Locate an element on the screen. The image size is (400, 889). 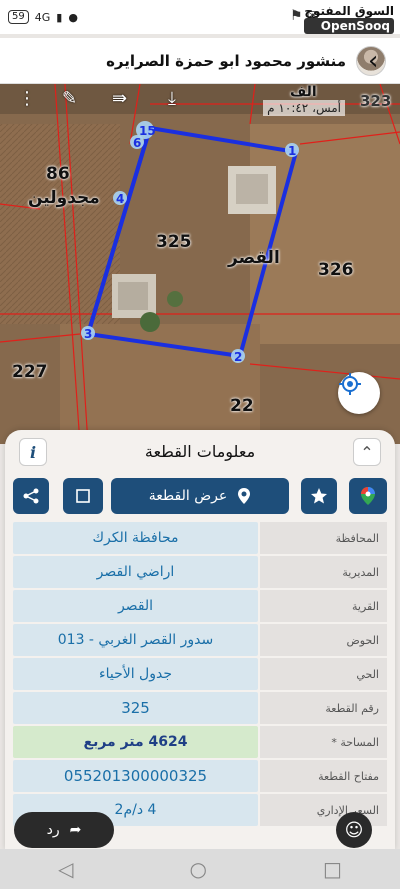
back-arrow-icon: ‹ is located at coordinates (373, 61).